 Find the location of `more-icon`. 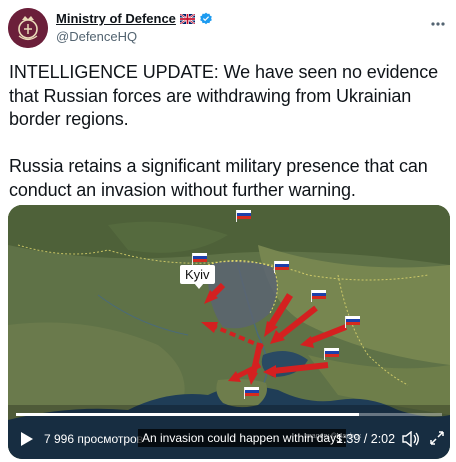

more-icon is located at coordinates (438, 24).